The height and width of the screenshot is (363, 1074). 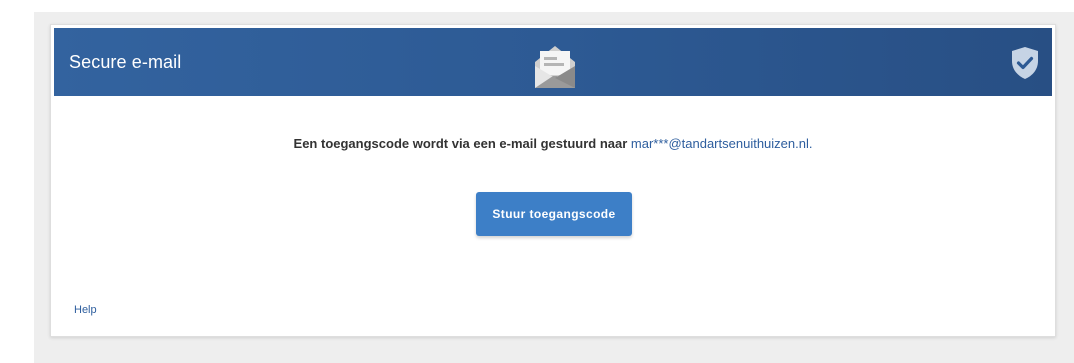 I want to click on header-title: Secure e-mail, so click(x=125, y=62).